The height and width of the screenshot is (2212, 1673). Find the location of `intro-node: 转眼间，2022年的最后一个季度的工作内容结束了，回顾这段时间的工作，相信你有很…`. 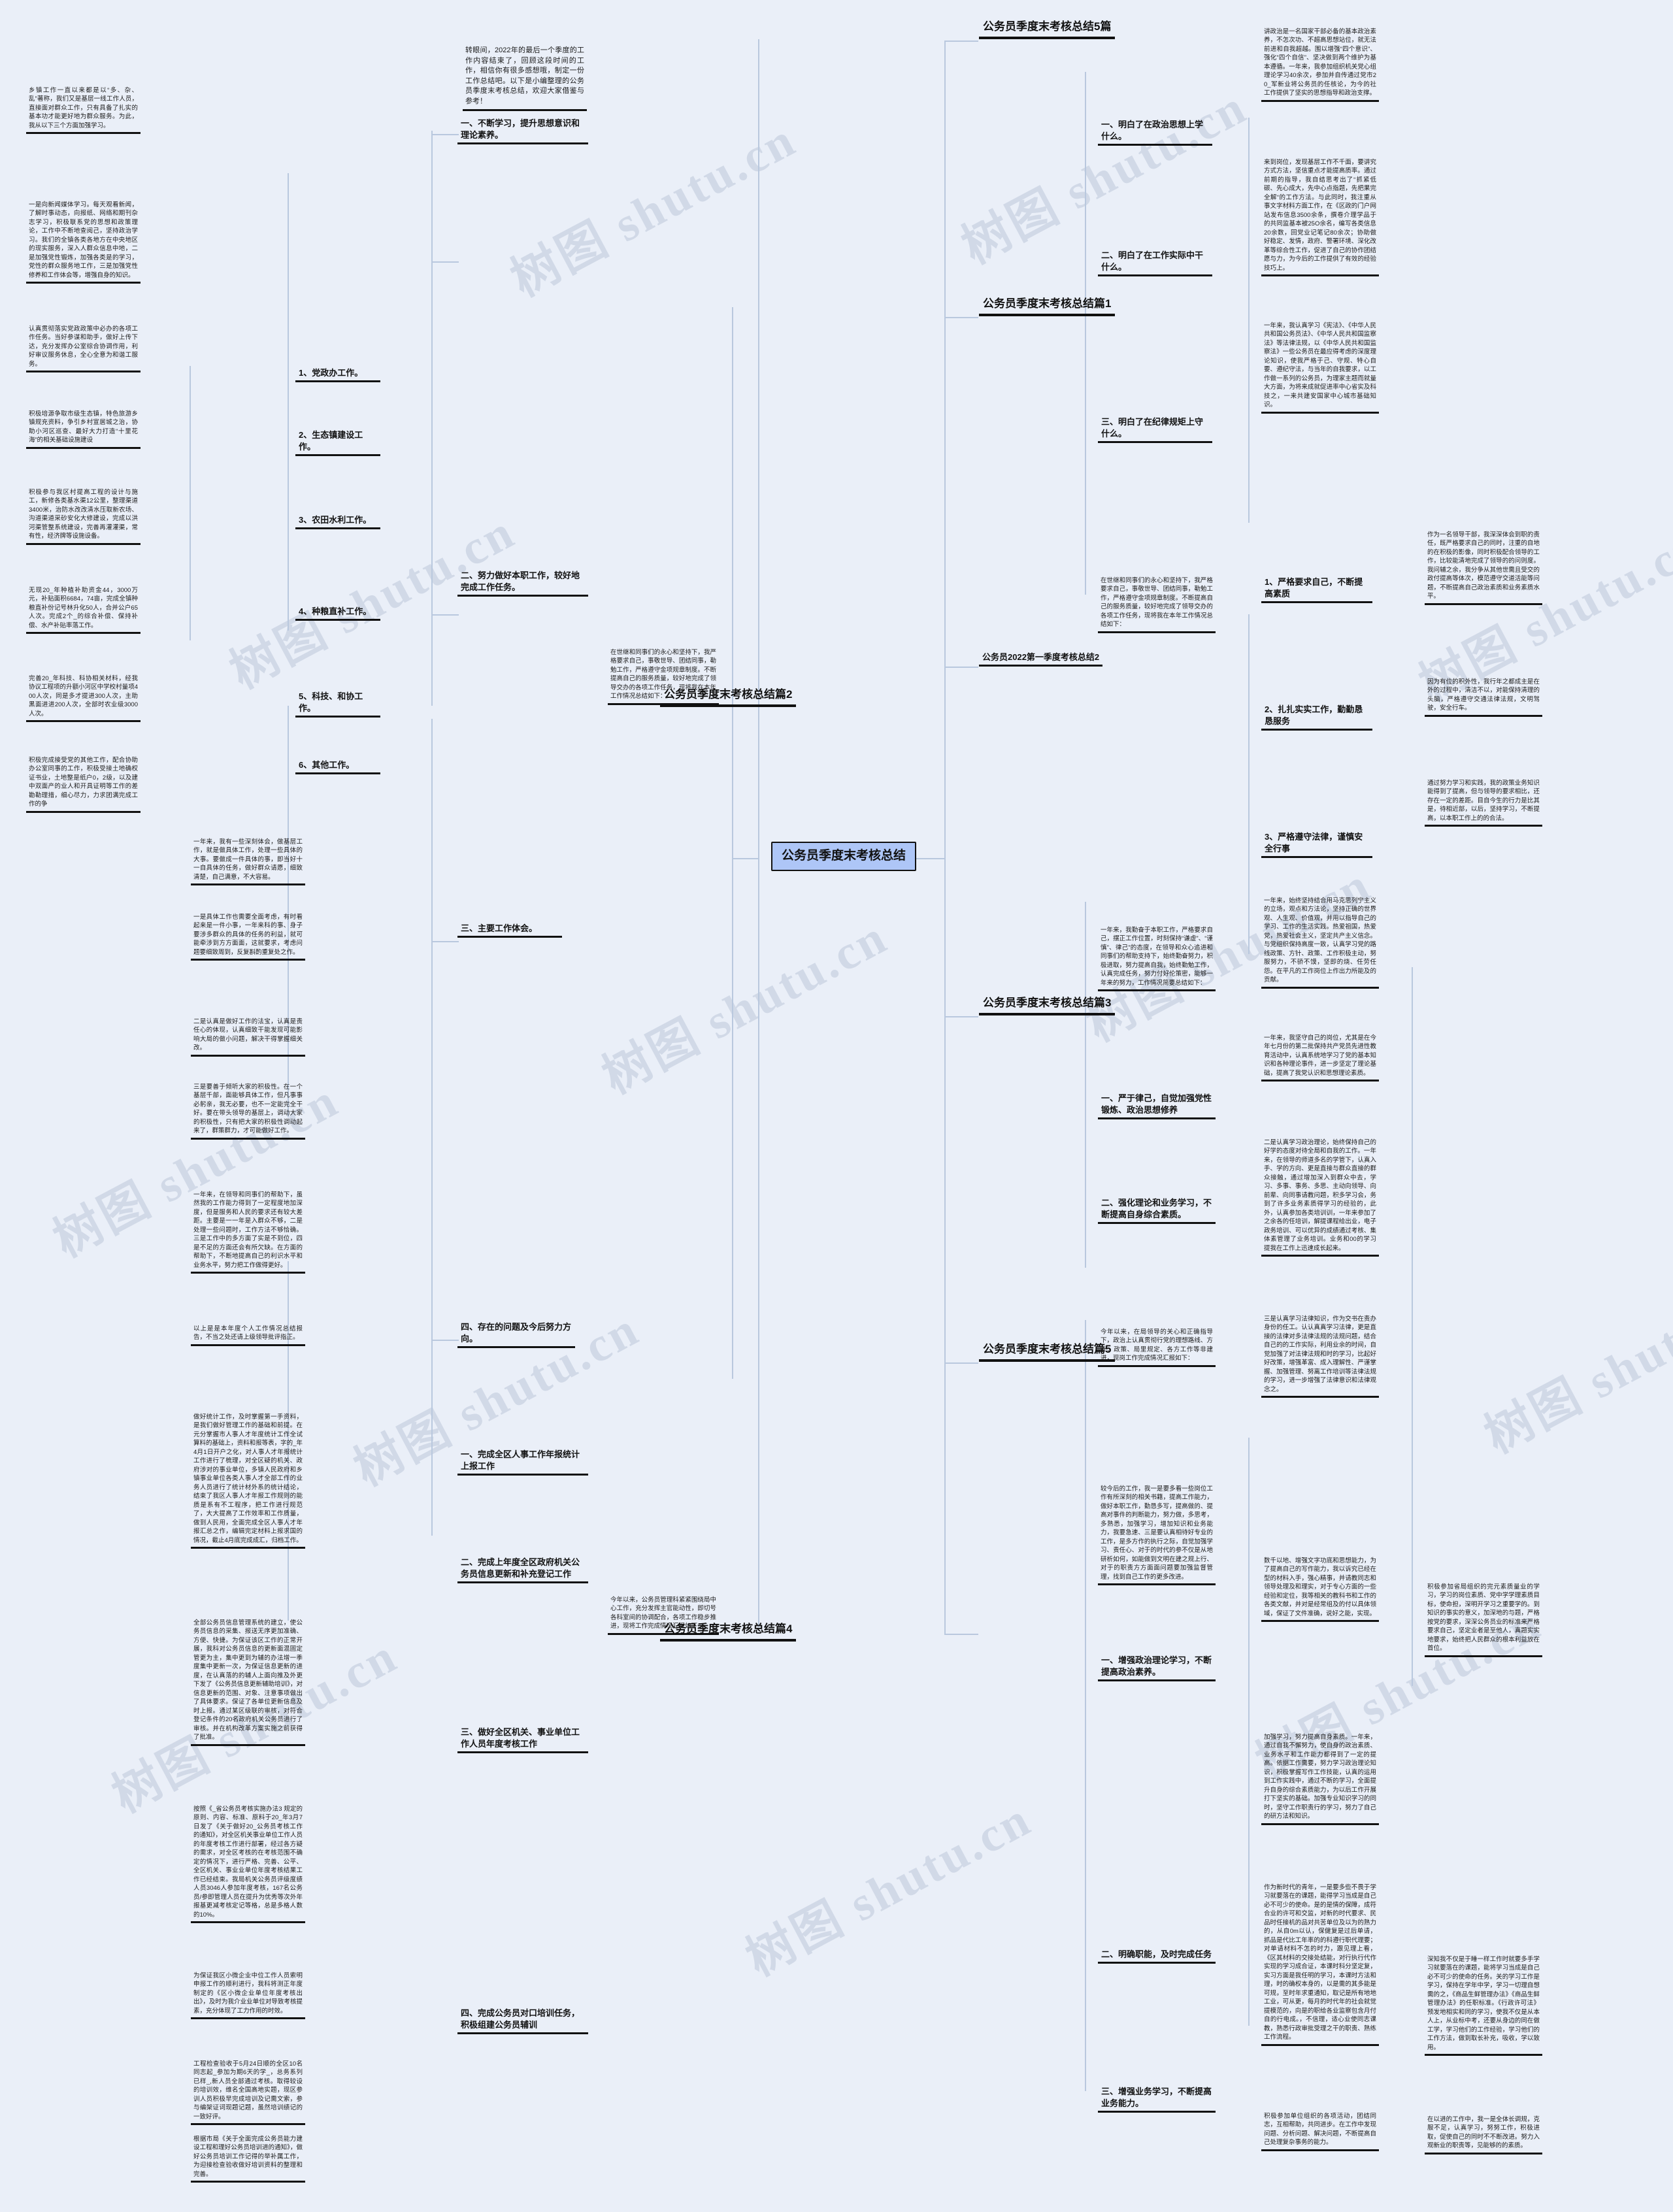

intro-node: 转眼间，2022年的最后一个季度的工作内容结束了，回顾这段时间的工作，相信你有很… is located at coordinates (525, 77).